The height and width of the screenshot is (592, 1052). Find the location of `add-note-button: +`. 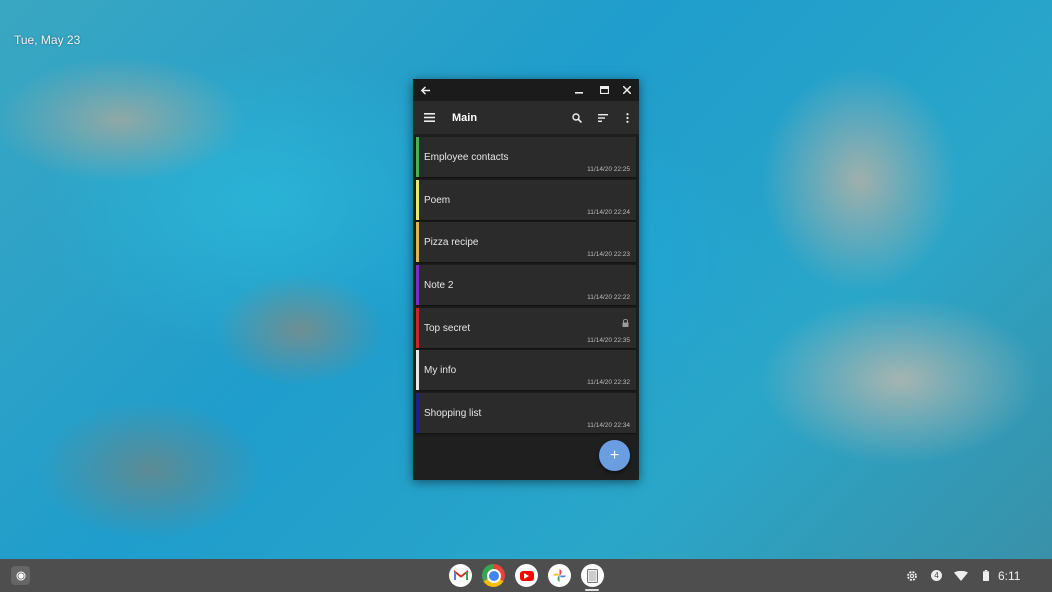

add-note-button: + is located at coordinates (614, 455).